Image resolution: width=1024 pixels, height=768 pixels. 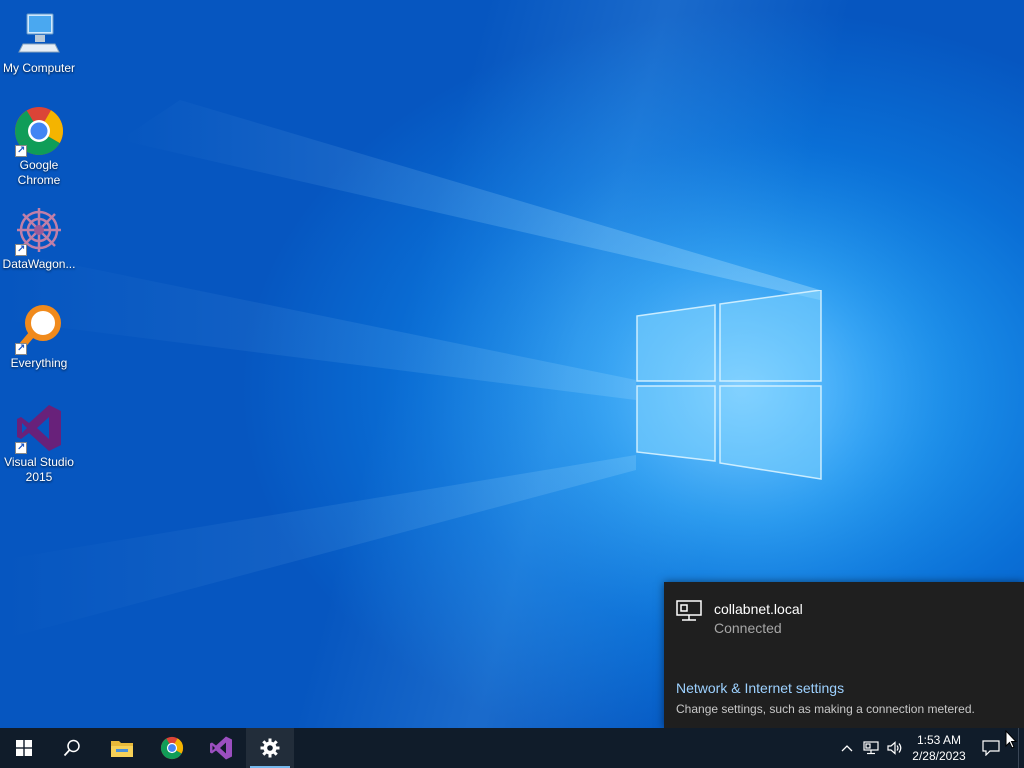 I want to click on chrome-taskbar-button, so click(x=172, y=748).